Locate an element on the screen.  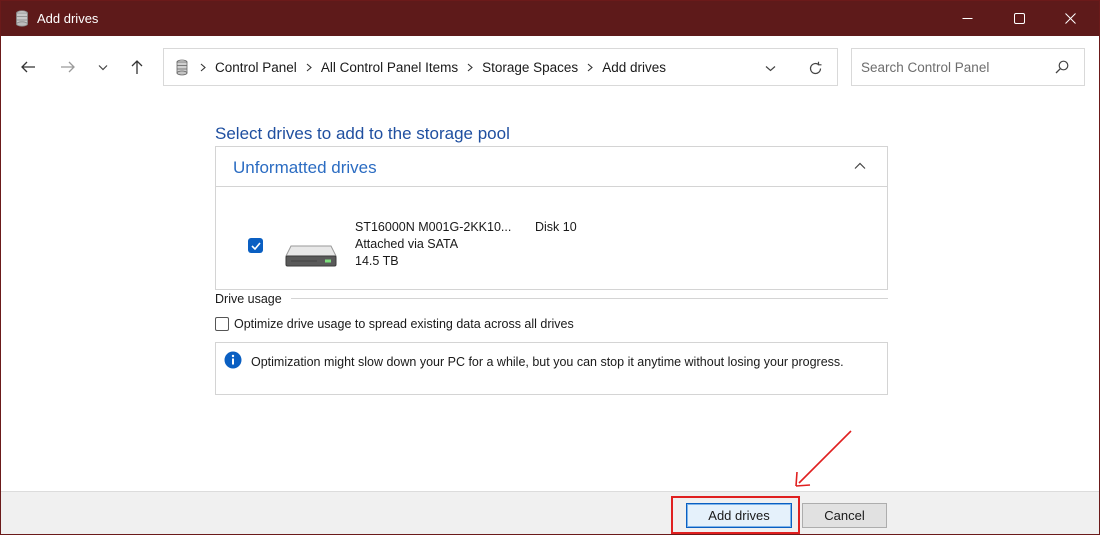
group-title: Unformatted drives is located at coordinates (305, 167).